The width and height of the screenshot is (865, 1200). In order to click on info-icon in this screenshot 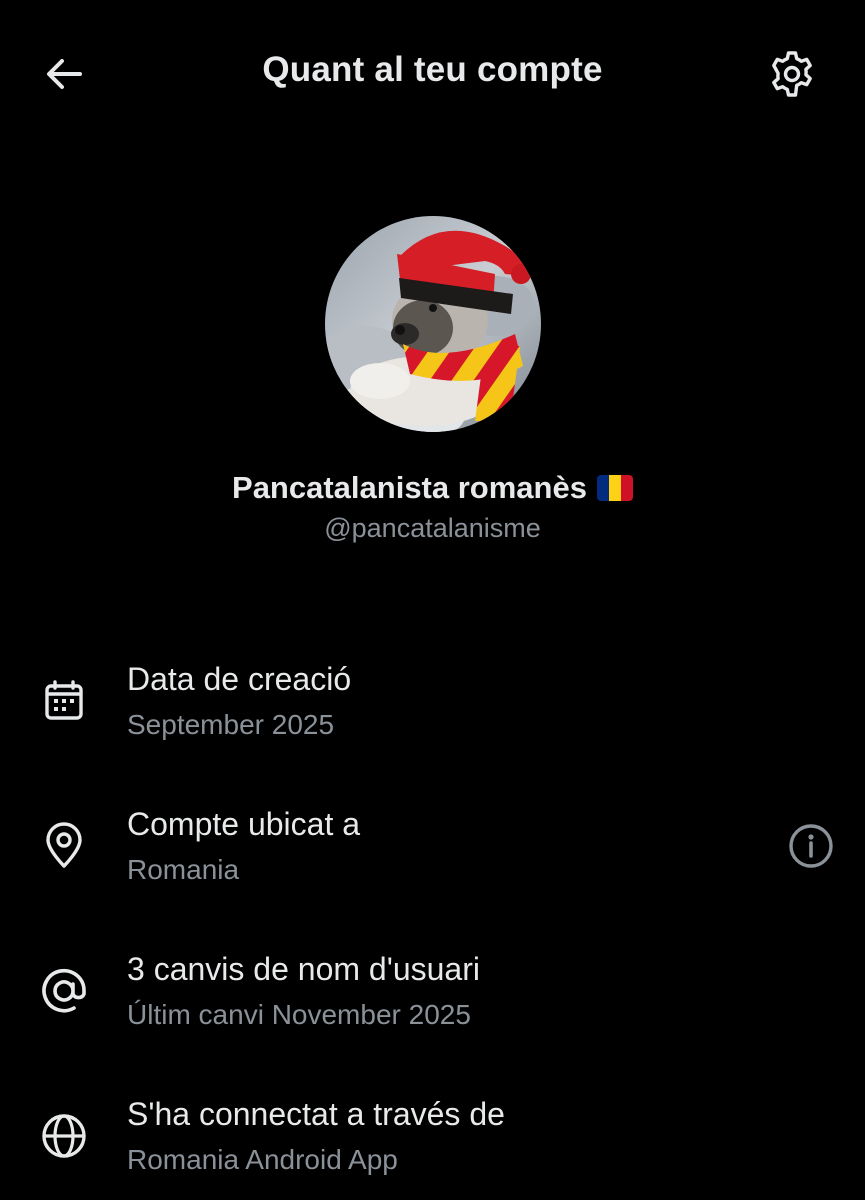, I will do `click(811, 846)`.